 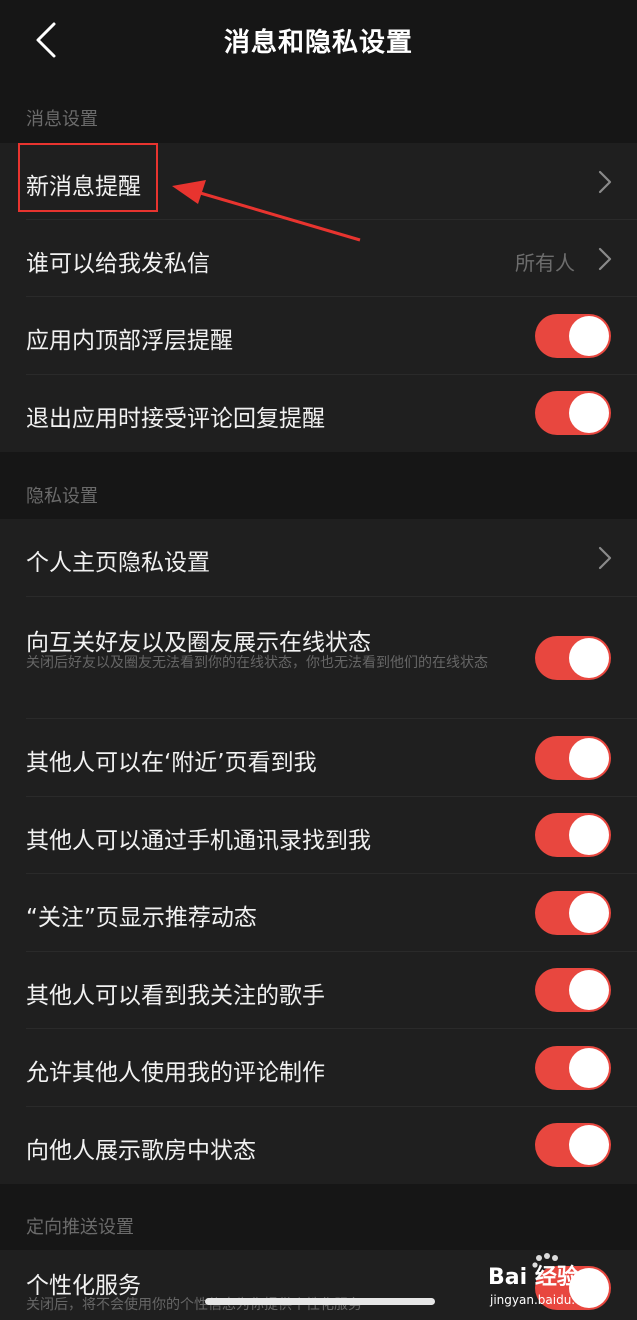 I want to click on home-indicator, so click(x=320, y=1301).